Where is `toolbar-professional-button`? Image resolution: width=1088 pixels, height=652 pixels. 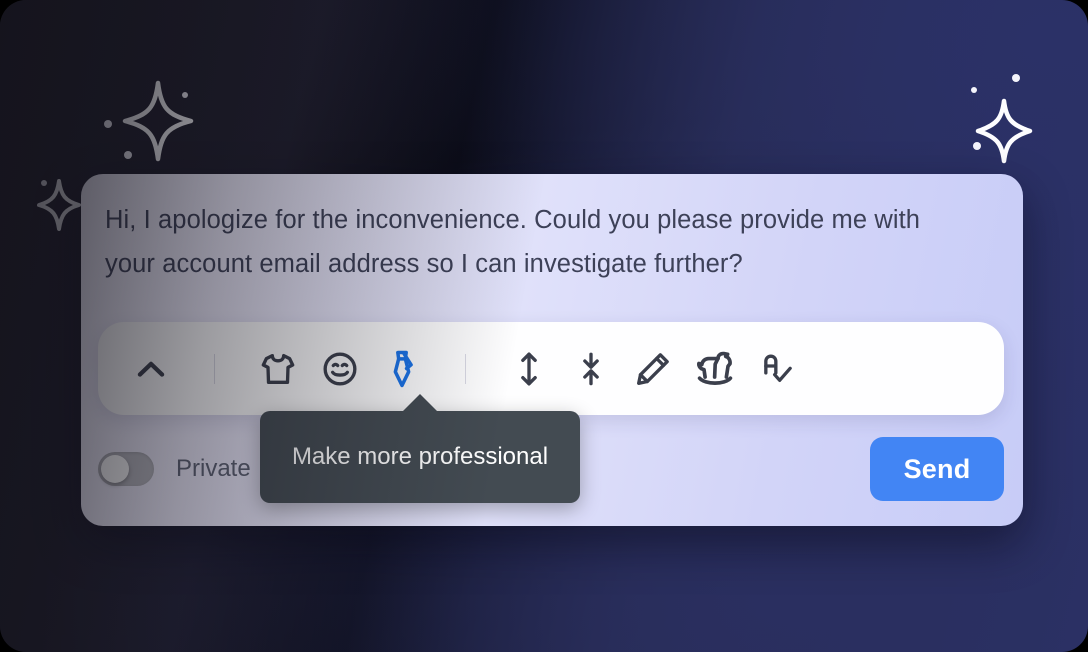
toolbar-professional-button is located at coordinates (402, 369).